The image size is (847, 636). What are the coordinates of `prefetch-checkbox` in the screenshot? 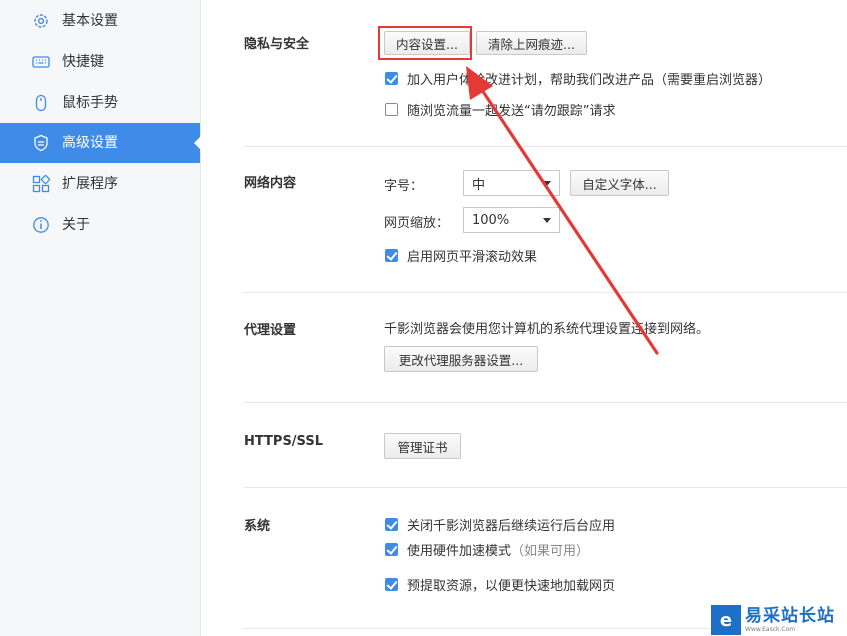 It's located at (391, 584).